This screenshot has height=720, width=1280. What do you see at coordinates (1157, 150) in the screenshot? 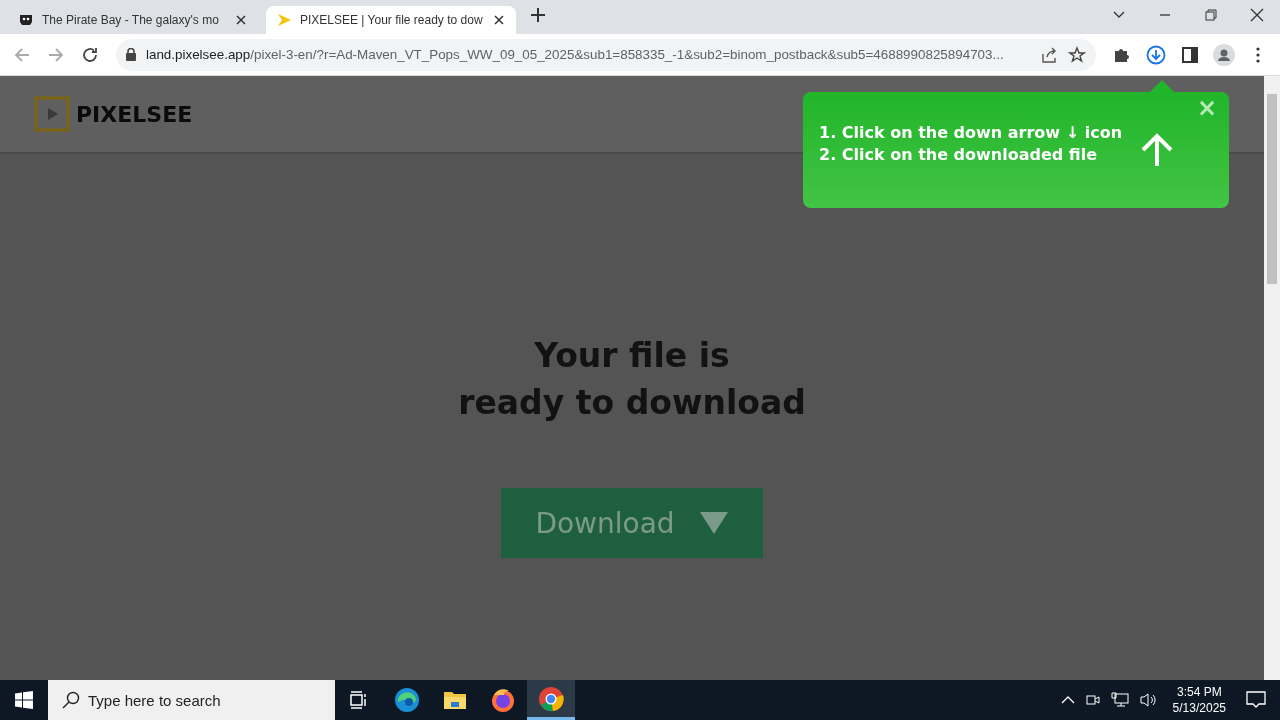
I see `up-arrow-icon` at bounding box center [1157, 150].